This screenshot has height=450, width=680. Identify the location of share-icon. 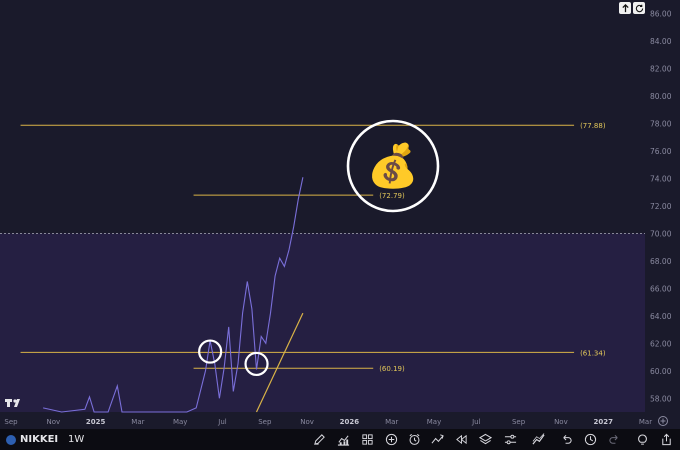
(666, 439).